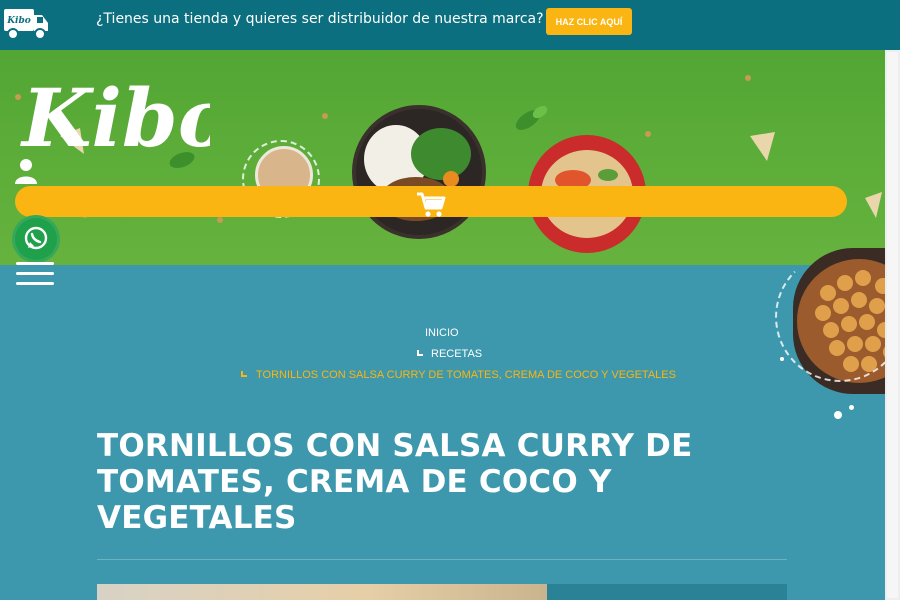 The width and height of the screenshot is (900, 600). Describe the element at coordinates (322, 592) in the screenshot. I see `recipe-photo` at that location.